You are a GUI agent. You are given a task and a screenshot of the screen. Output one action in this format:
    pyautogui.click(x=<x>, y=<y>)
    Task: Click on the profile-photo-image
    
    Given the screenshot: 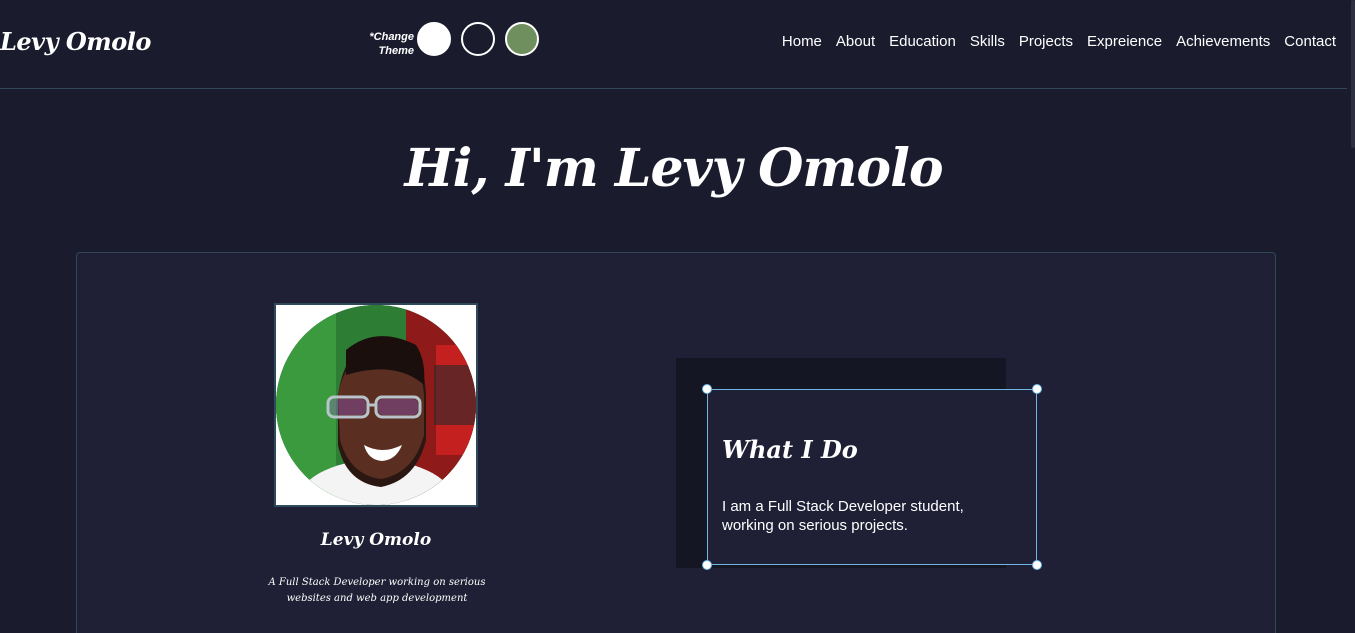 What is the action you would take?
    pyautogui.click(x=376, y=405)
    